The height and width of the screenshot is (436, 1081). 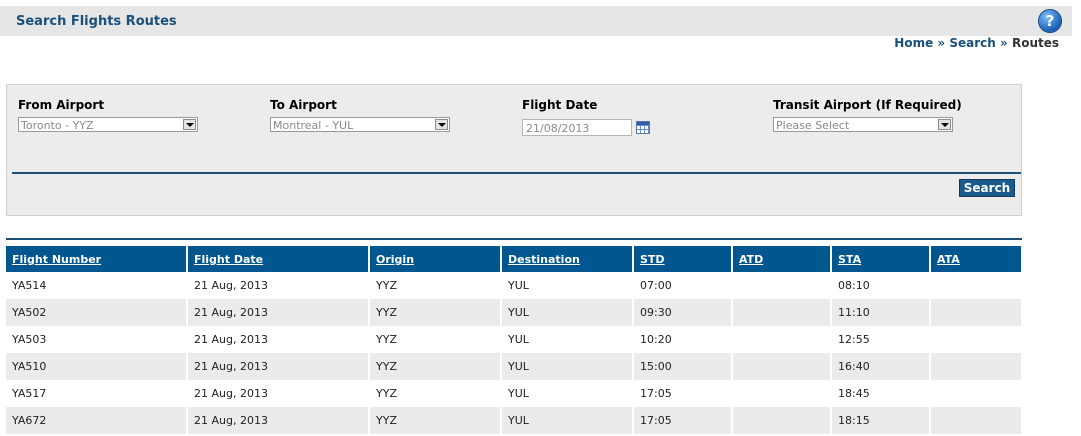 I want to click on search-button: Search, so click(x=987, y=188).